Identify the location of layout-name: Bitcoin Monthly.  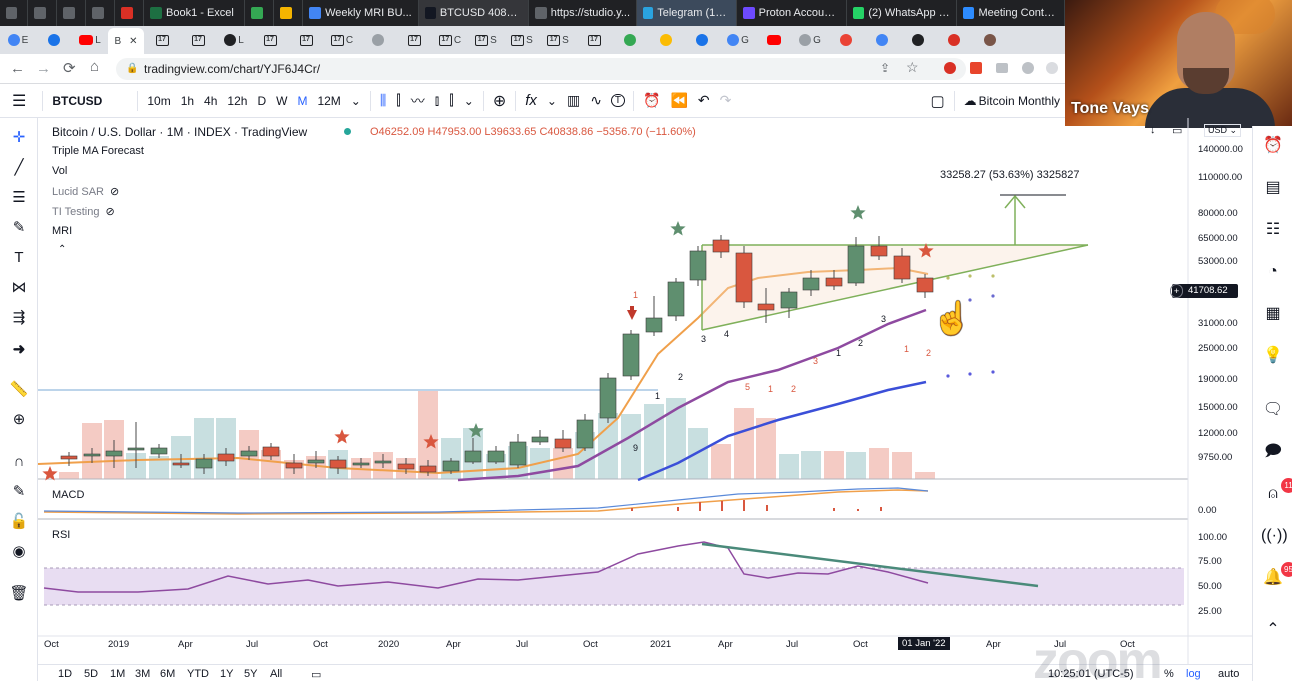
(1022, 101).